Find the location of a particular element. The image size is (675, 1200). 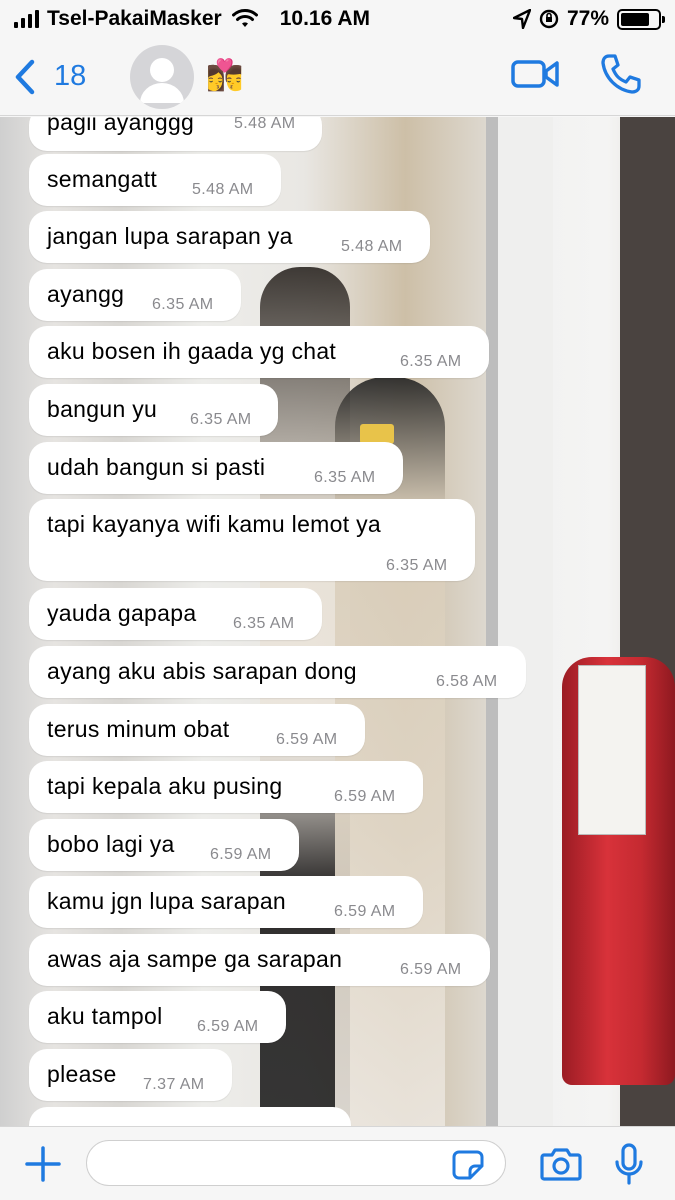

message-text: jangan lupa sarapan ya is located at coordinates (170, 236).